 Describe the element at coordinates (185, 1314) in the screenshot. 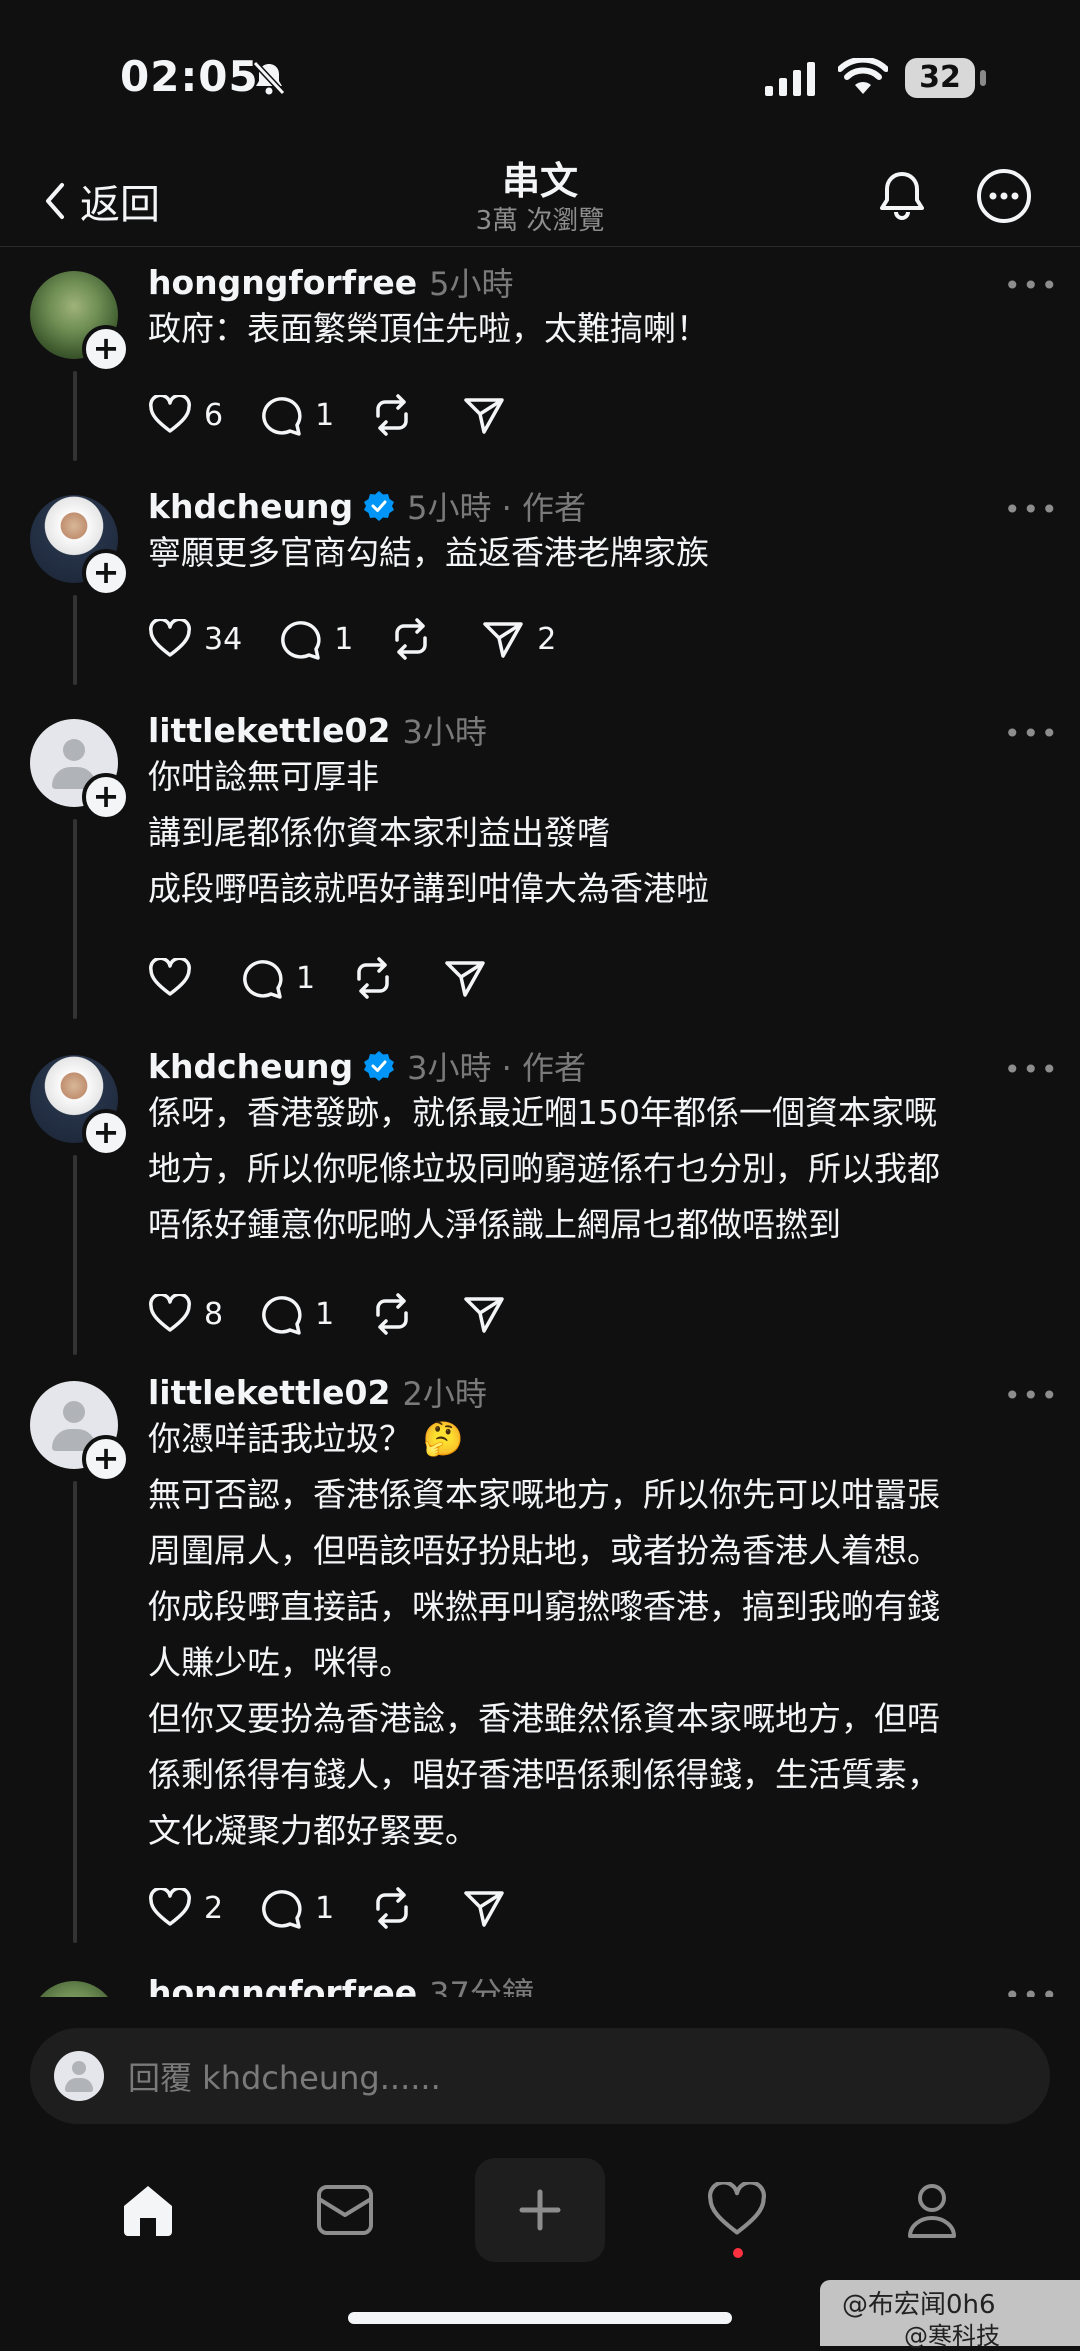

I see `like-button: 8` at that location.